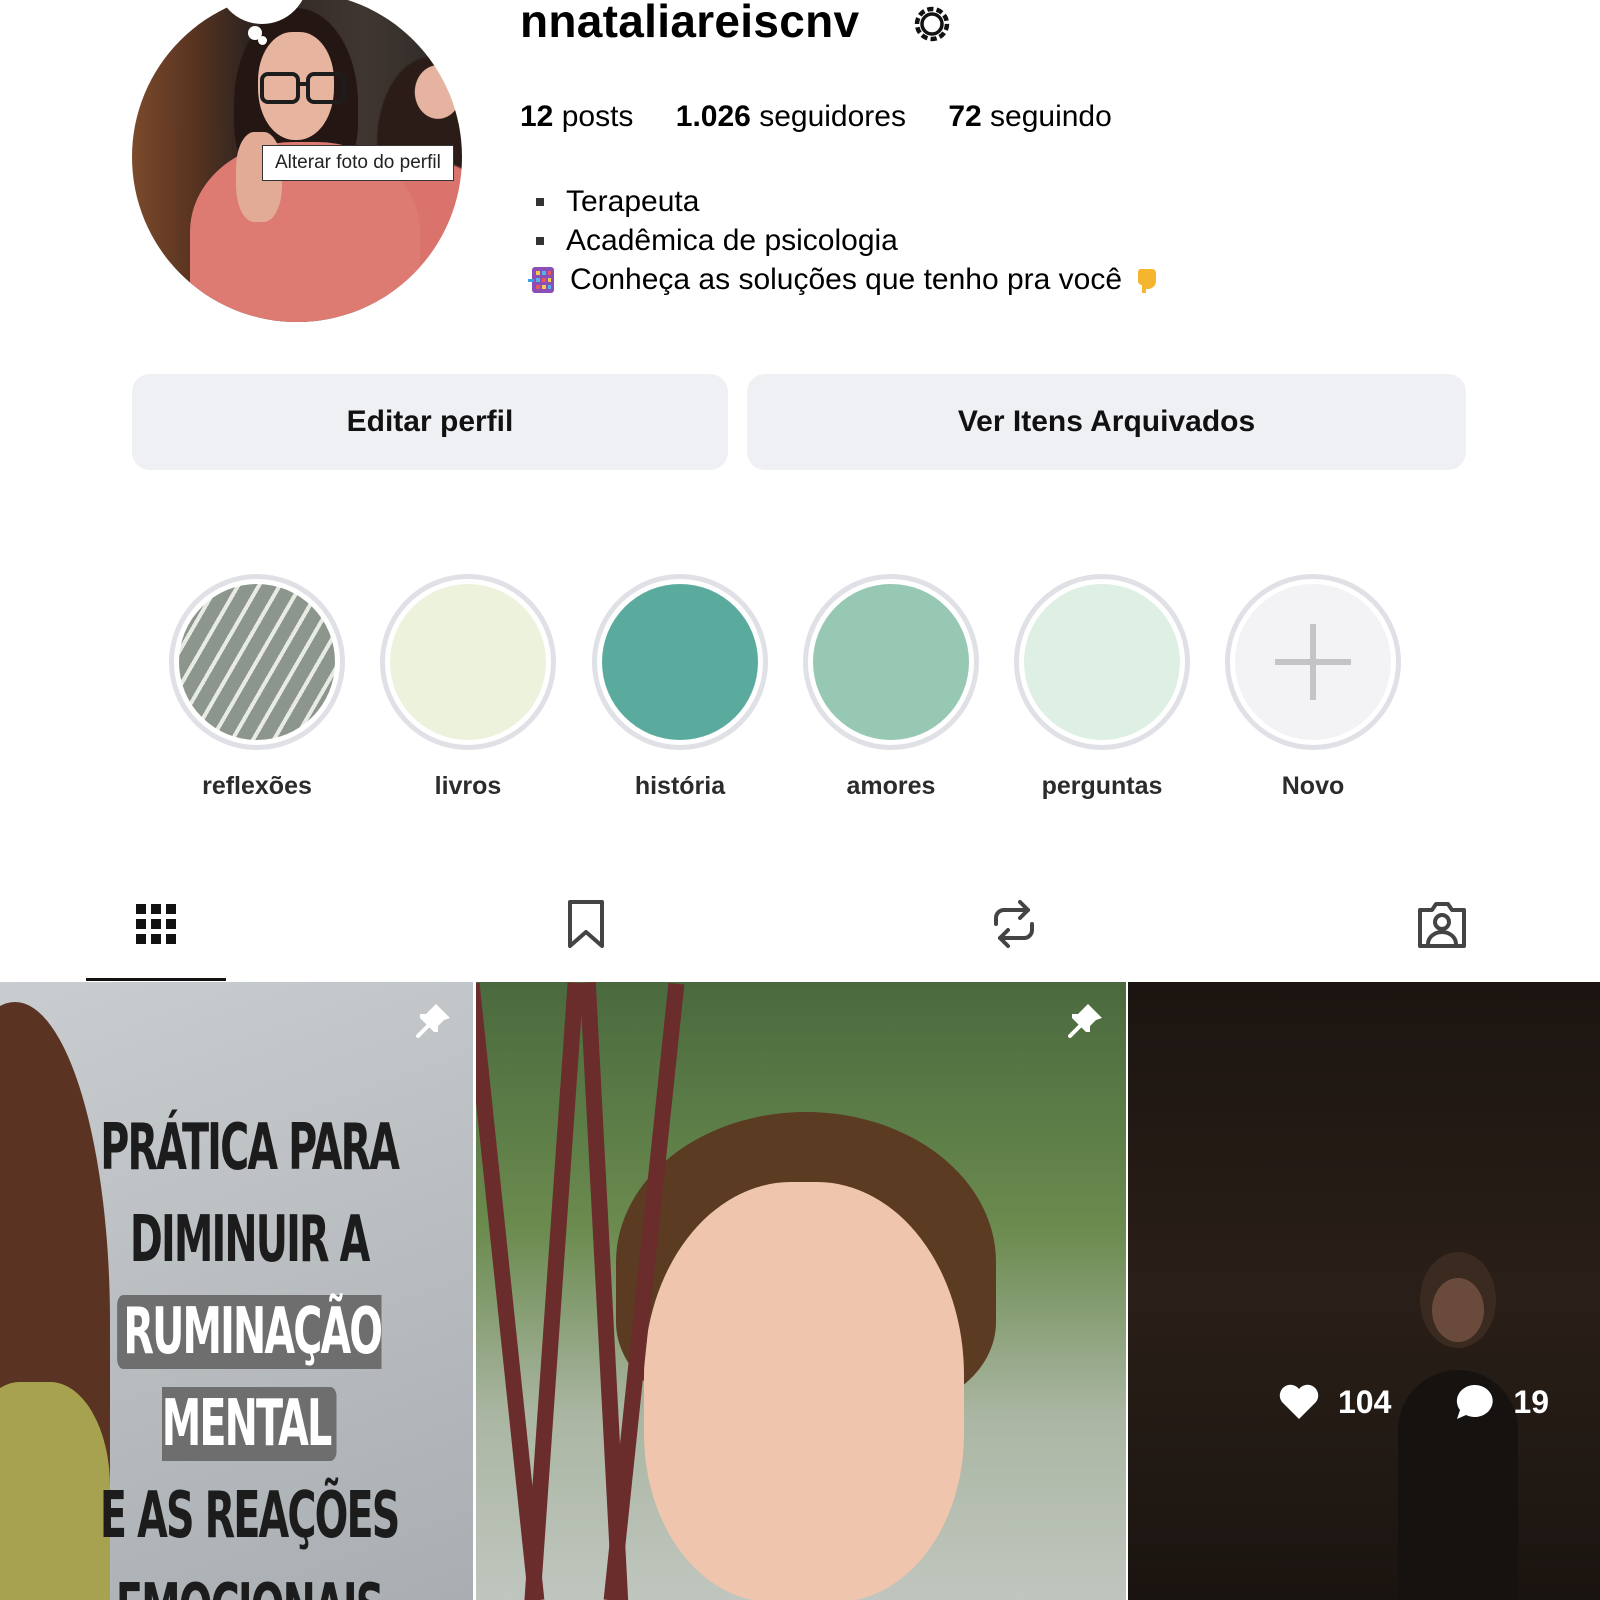 The height and width of the screenshot is (1600, 1600). I want to click on comments-count: 19, so click(1501, 1402).